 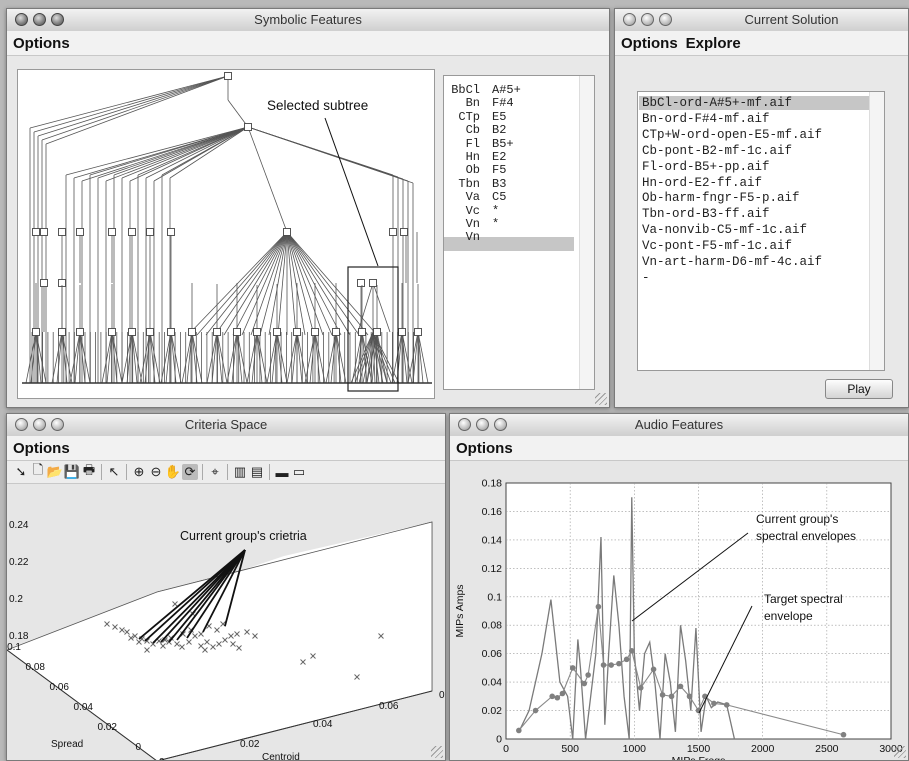 I want to click on new-file-icon: 🗋, so click(x=38, y=471).